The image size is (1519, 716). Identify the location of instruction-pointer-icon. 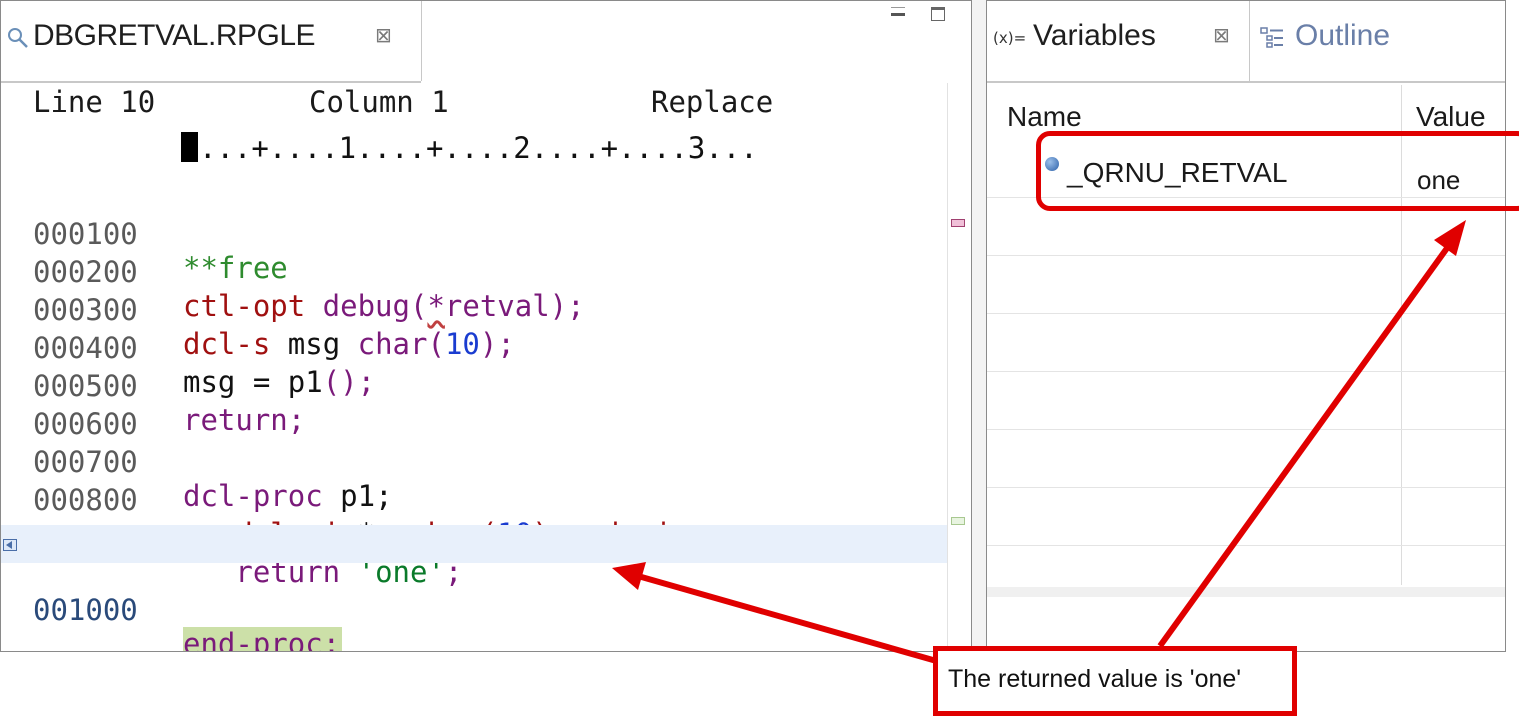
(10, 545).